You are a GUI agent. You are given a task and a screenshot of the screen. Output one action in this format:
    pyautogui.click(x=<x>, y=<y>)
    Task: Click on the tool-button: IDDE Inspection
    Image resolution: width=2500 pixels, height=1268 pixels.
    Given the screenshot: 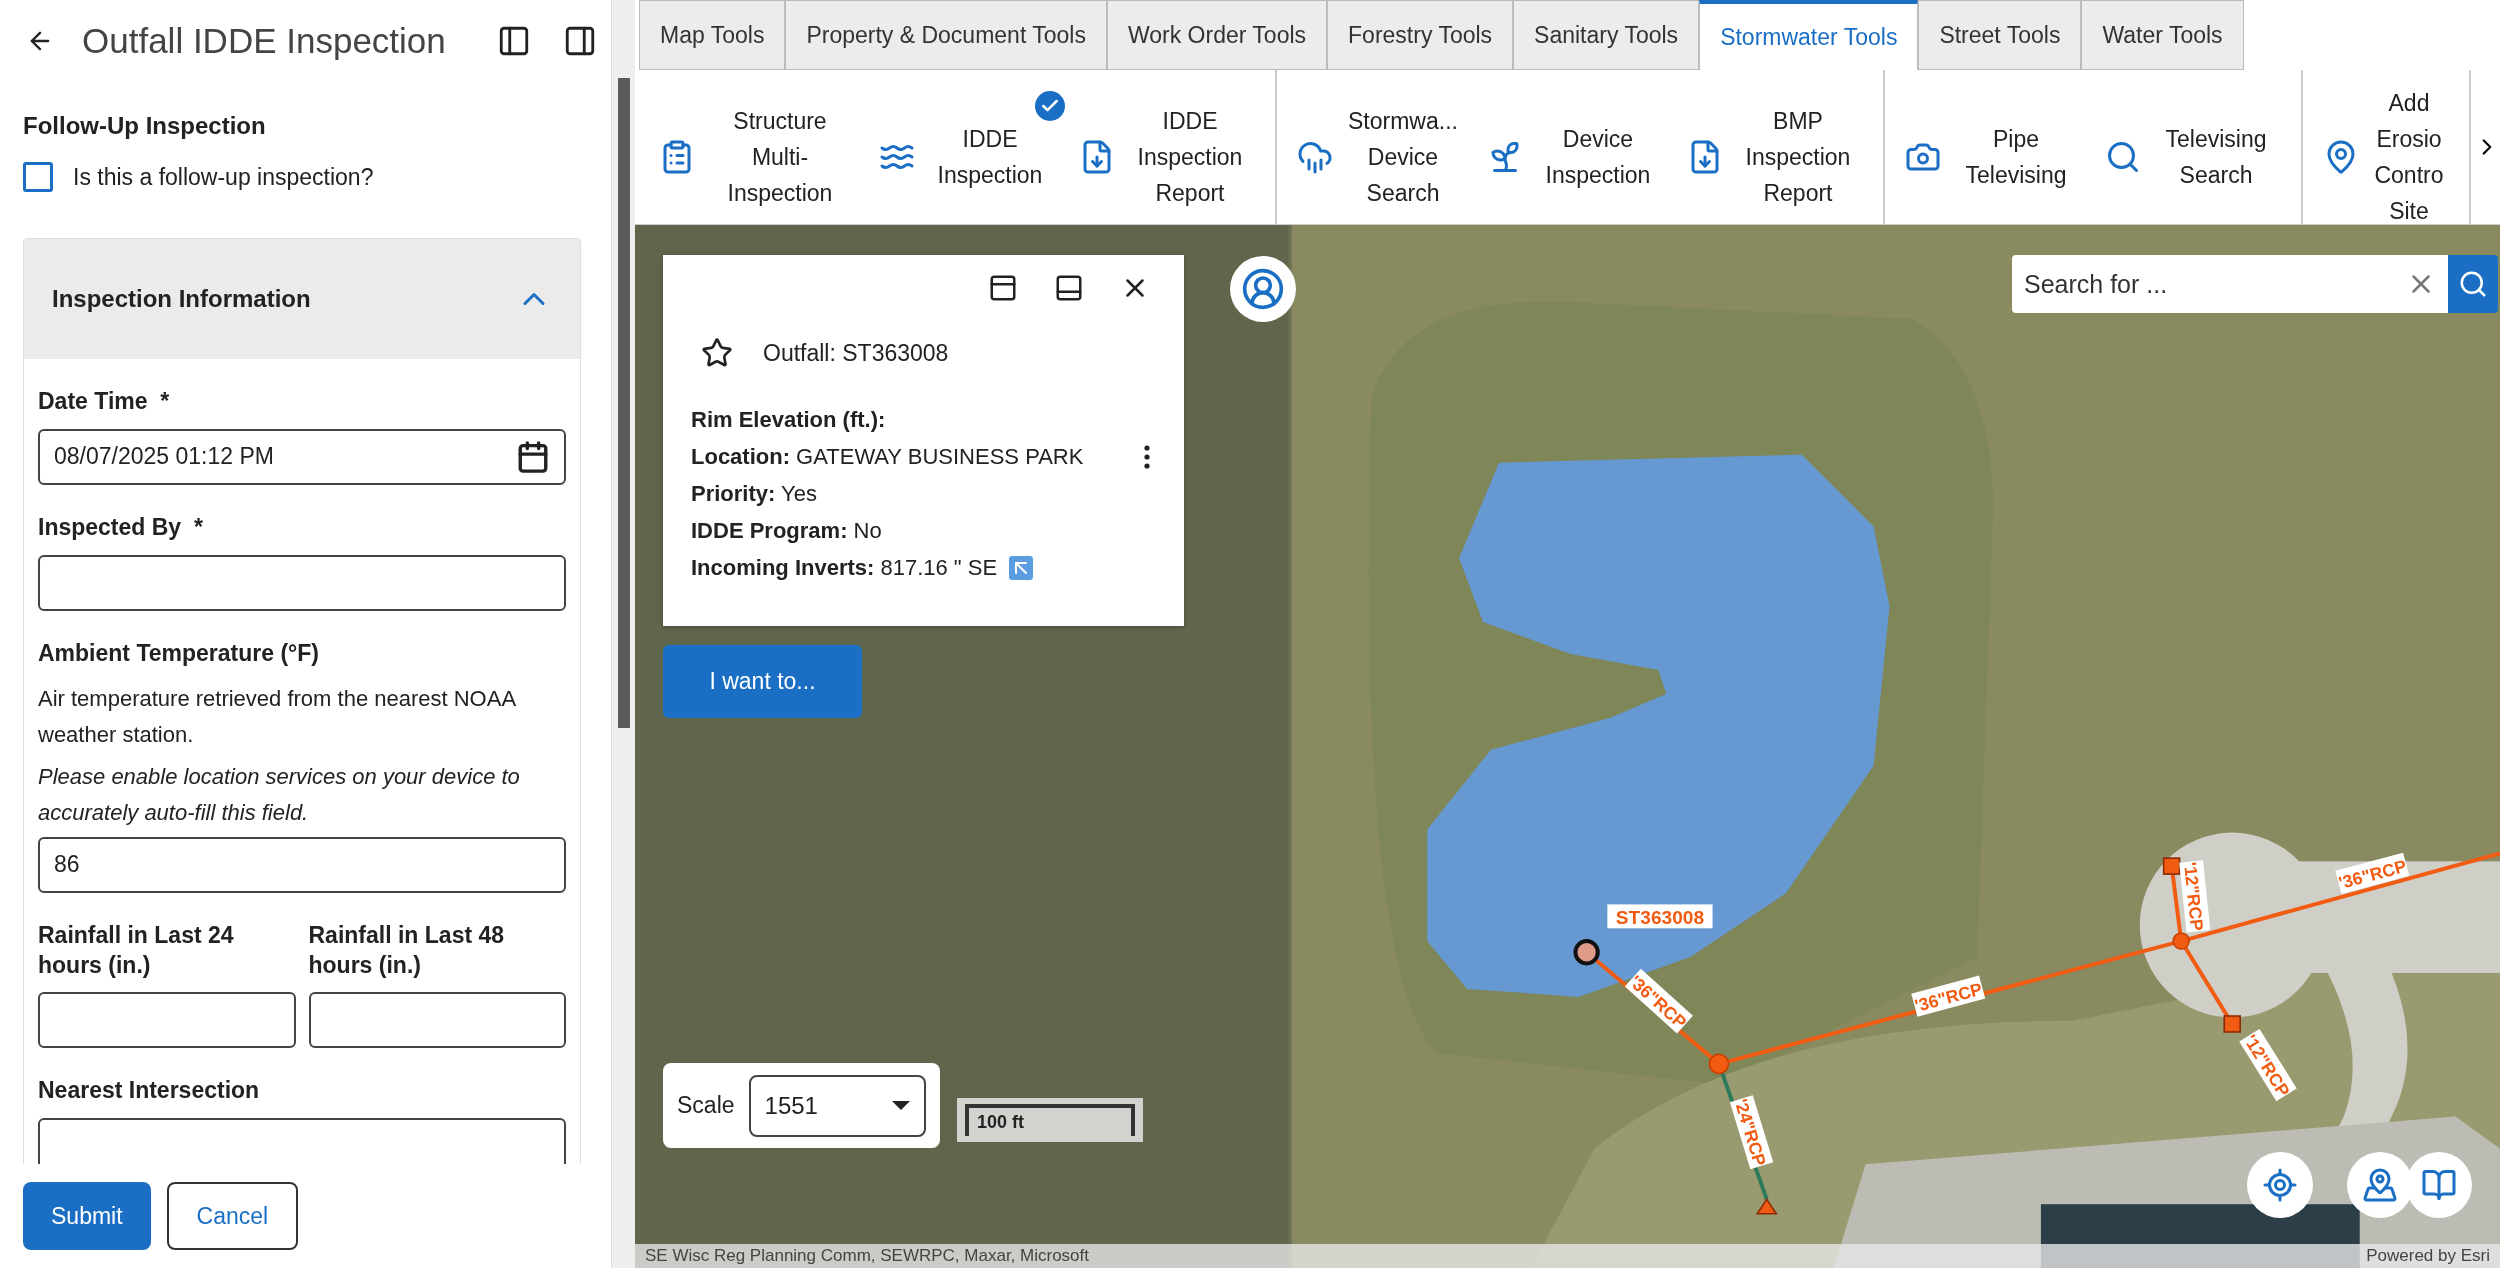 What is the action you would take?
    pyautogui.click(x=967, y=147)
    